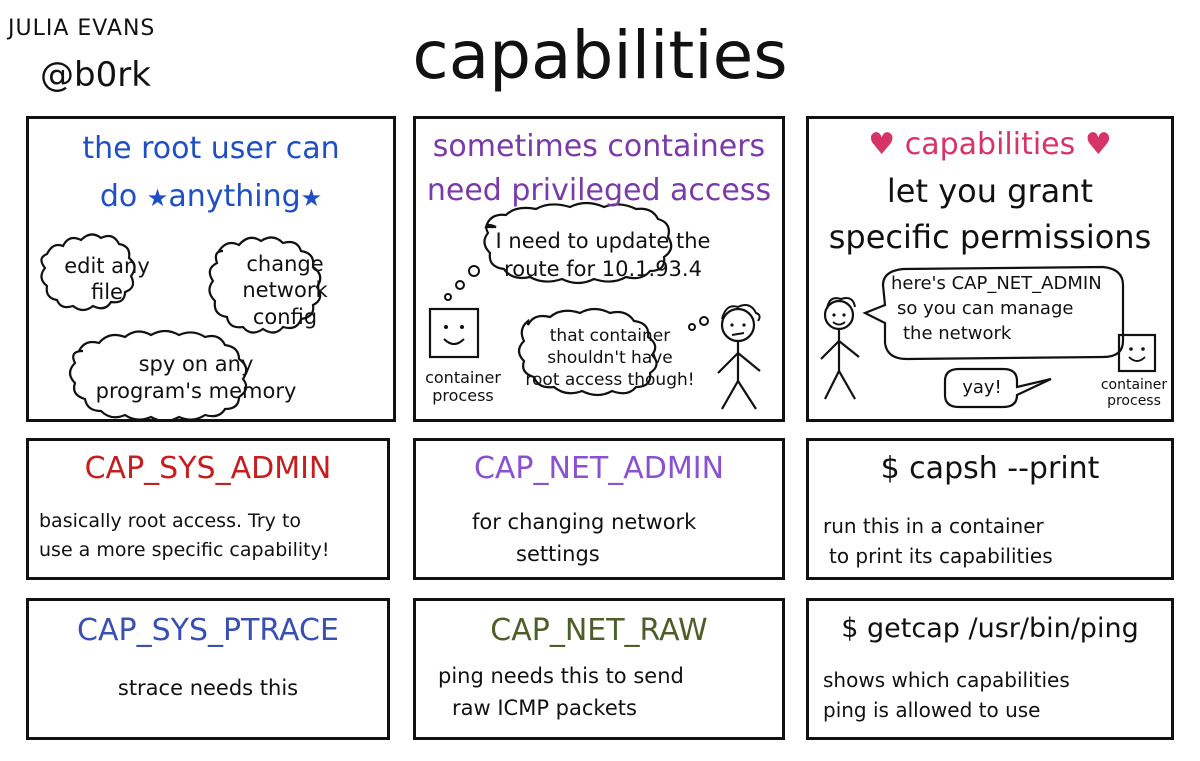 This screenshot has height=761, width=1200. I want to click on bubble-edit-line2: file, so click(107, 292).